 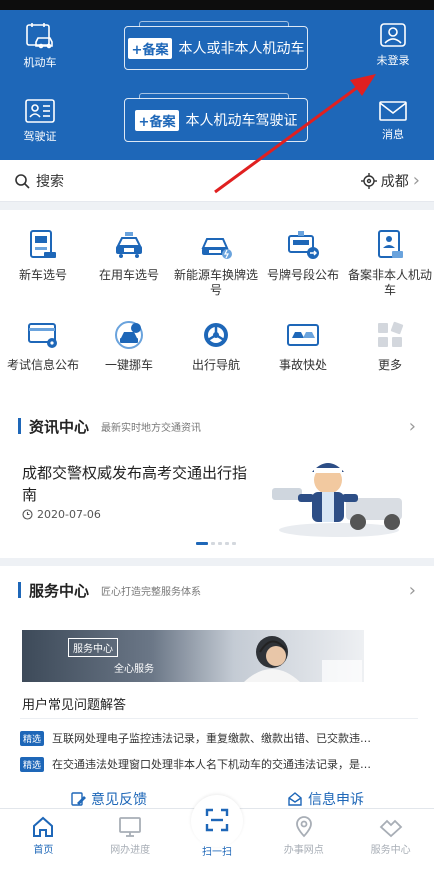 I want to click on vehicle-shortcut: 机动车, so click(x=40, y=46).